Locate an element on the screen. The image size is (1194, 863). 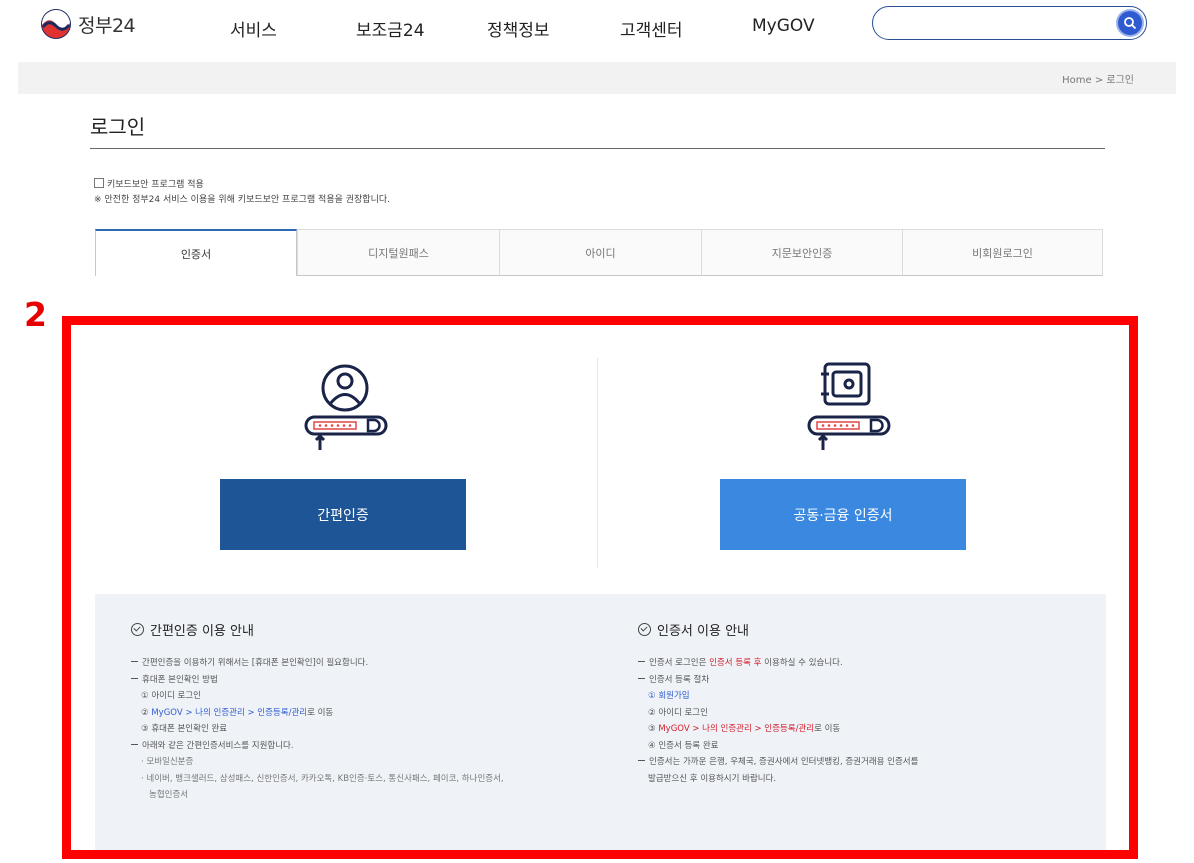
search-icon is located at coordinates (1130, 23).